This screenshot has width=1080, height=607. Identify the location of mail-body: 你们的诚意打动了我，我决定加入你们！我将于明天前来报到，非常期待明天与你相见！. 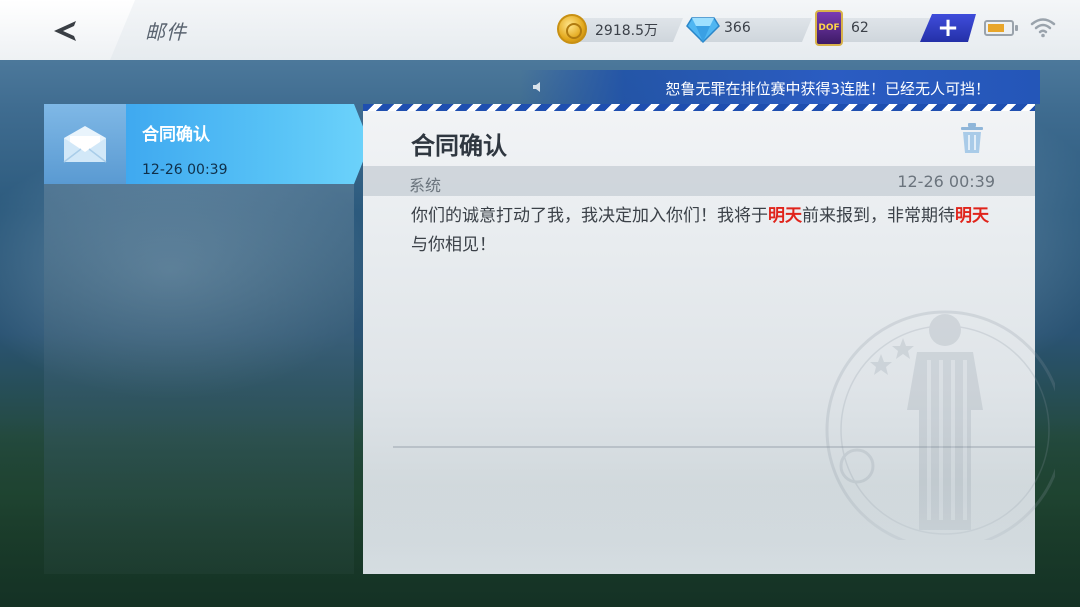
(706, 231).